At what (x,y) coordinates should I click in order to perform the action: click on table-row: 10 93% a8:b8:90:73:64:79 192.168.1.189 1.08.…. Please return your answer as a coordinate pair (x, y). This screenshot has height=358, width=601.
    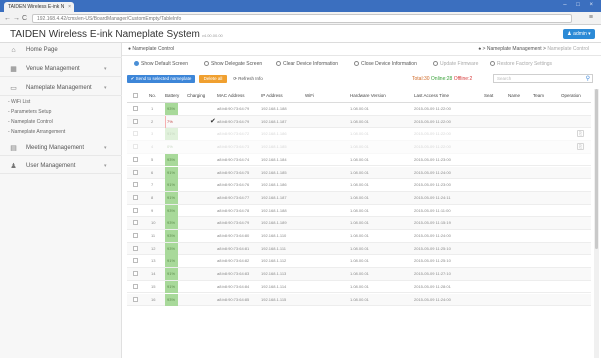
    Looking at the image, I should click on (359, 223).